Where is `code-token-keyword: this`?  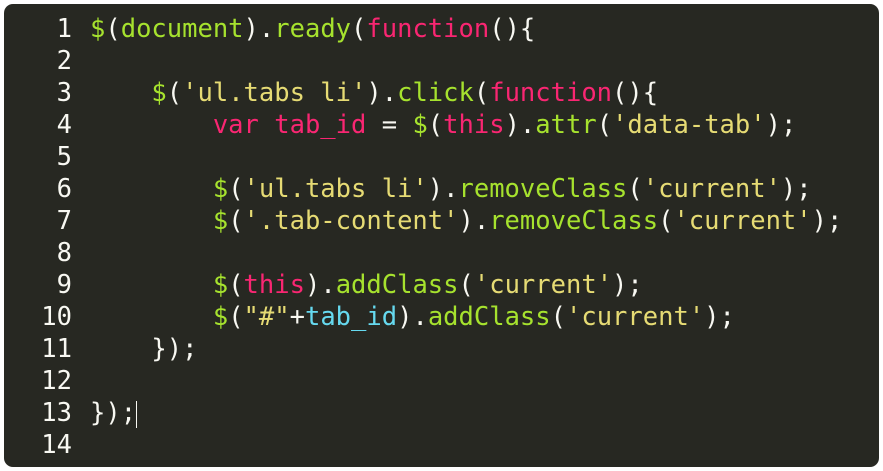
code-token-keyword: this is located at coordinates (474, 125).